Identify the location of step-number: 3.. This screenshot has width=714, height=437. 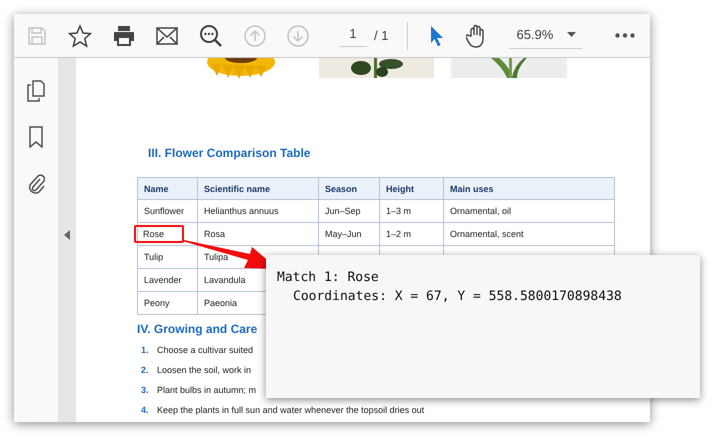
(145, 390).